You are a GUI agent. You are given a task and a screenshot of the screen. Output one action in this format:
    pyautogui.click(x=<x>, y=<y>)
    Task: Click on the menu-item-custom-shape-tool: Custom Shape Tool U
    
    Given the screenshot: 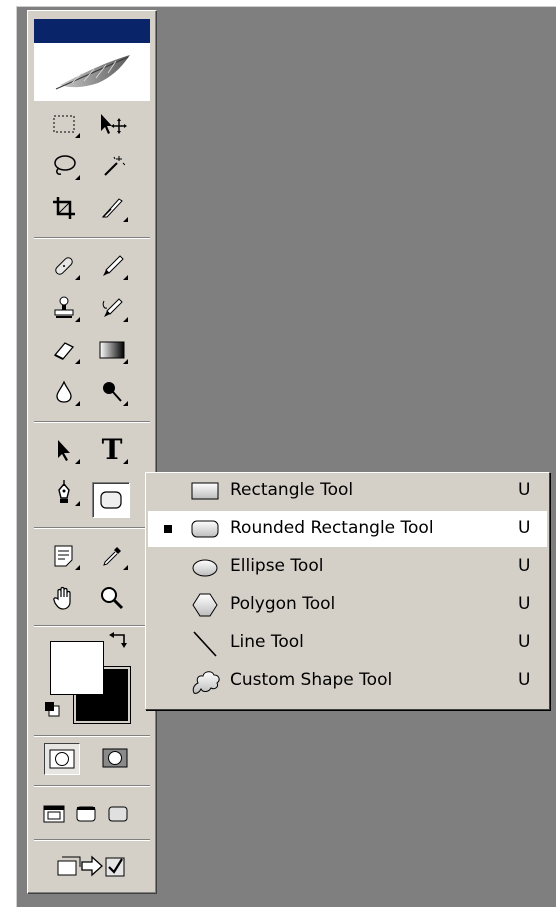 What is the action you would take?
    pyautogui.click(x=347, y=681)
    